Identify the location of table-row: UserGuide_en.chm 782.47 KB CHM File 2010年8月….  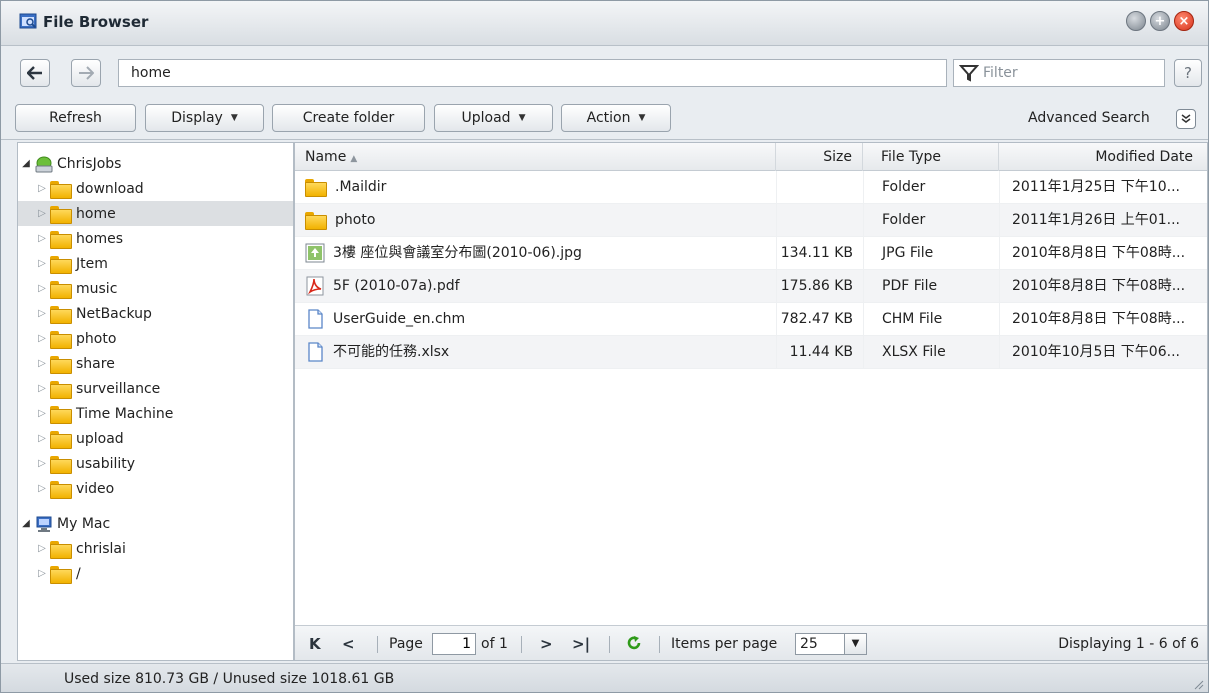
(751, 319).